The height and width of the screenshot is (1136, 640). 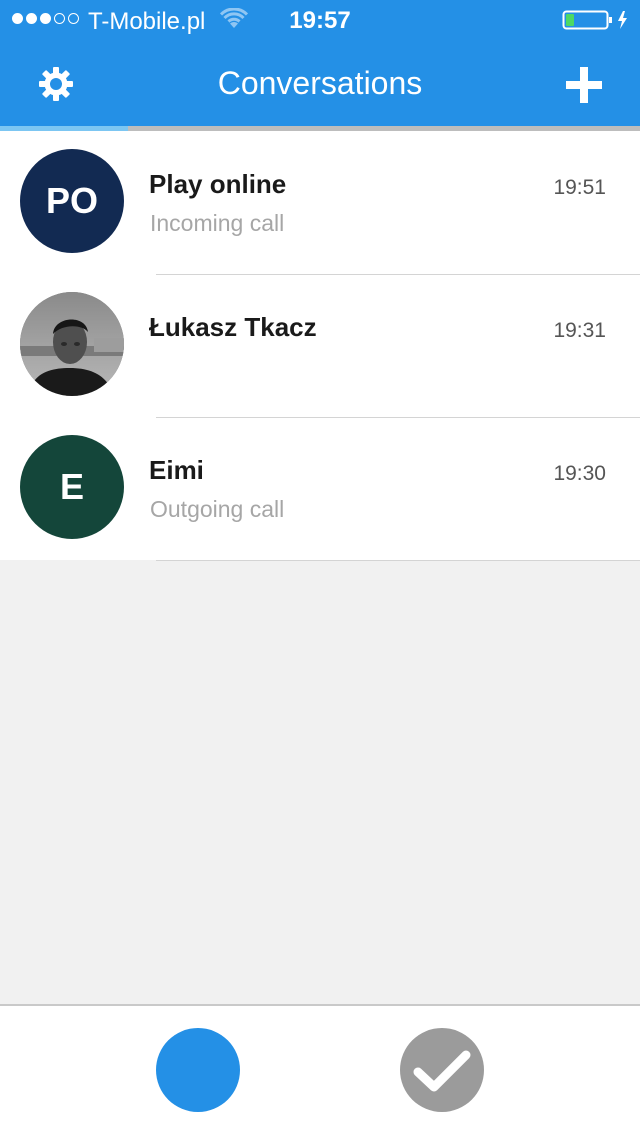 I want to click on contact-name: Play online, so click(x=218, y=184).